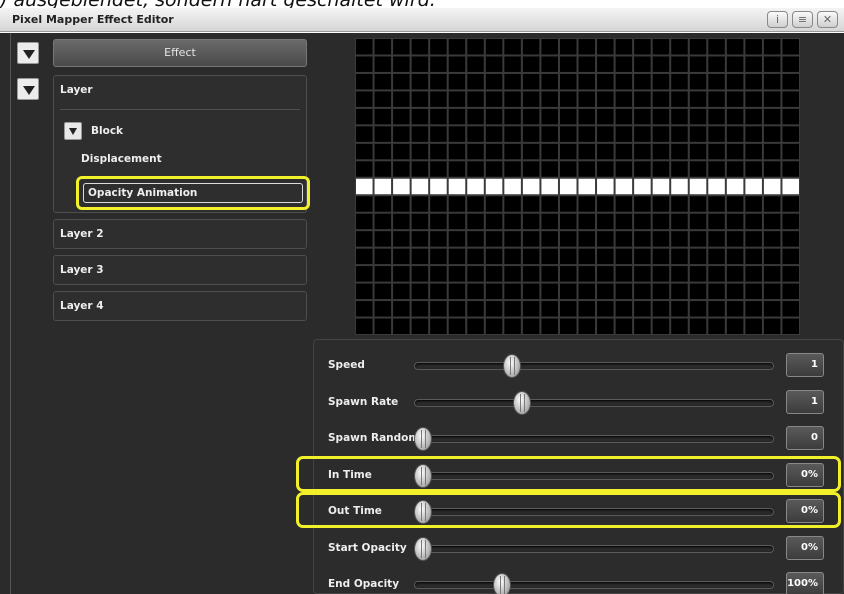  I want to click on spawn-random-value-field: 0, so click(805, 438).